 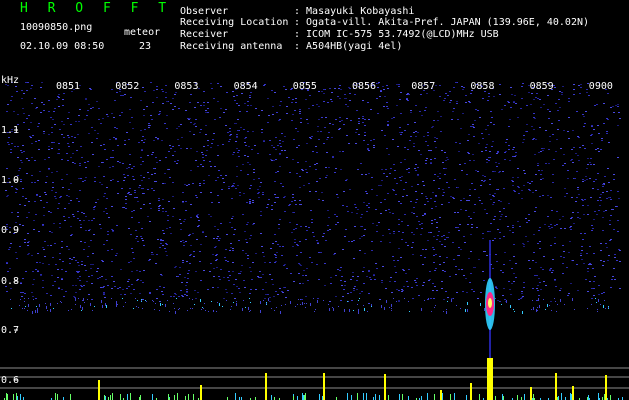 I want to click on meteor-label: meteor, so click(x=142, y=32).